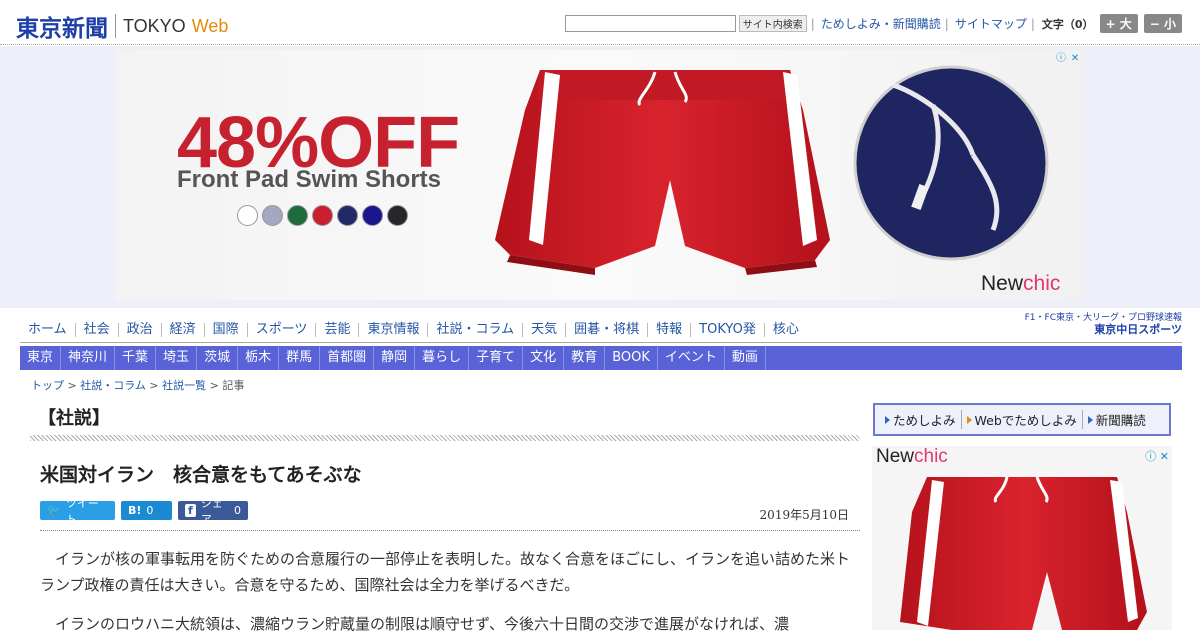  I want to click on breadcrumb-editorial: 社説・コラム, so click(113, 385).